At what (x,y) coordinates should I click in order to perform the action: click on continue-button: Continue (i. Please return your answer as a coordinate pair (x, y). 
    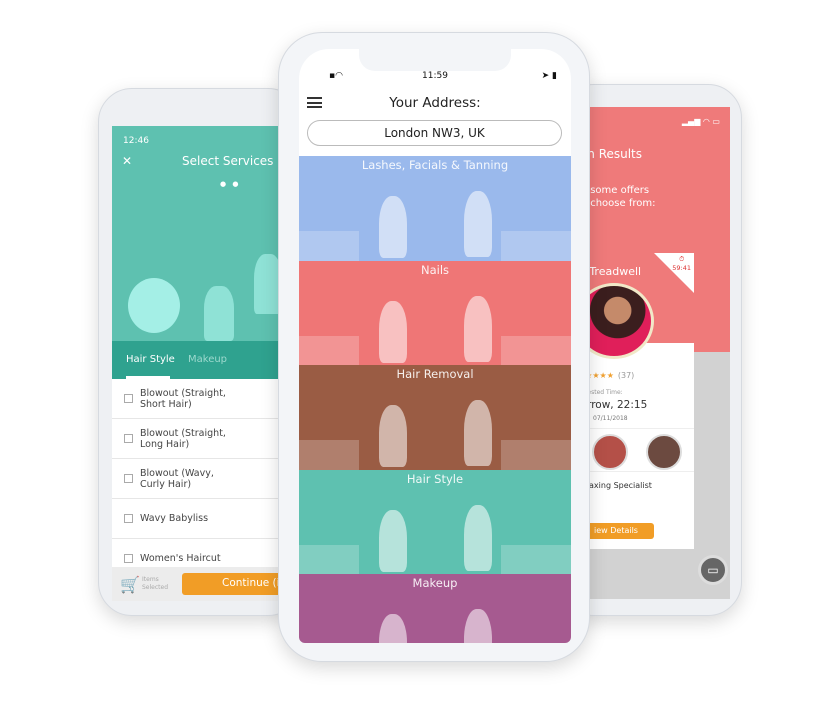
    Looking at the image, I should click on (233, 584).